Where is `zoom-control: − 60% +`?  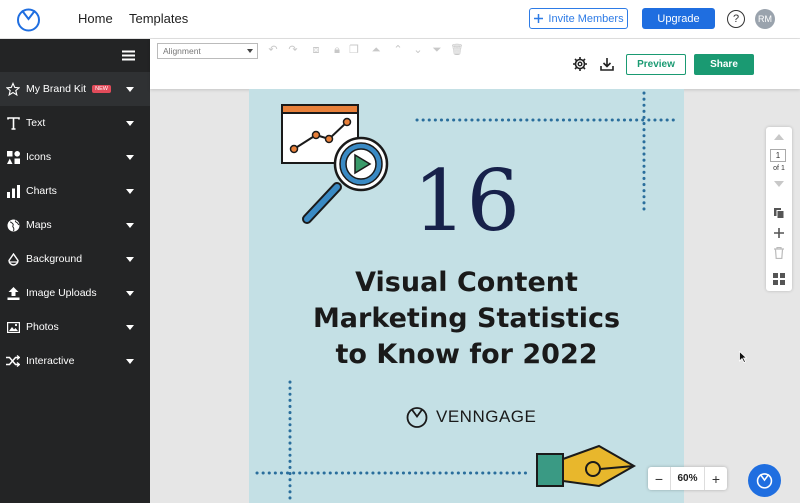 zoom-control: − 60% + is located at coordinates (687, 478).